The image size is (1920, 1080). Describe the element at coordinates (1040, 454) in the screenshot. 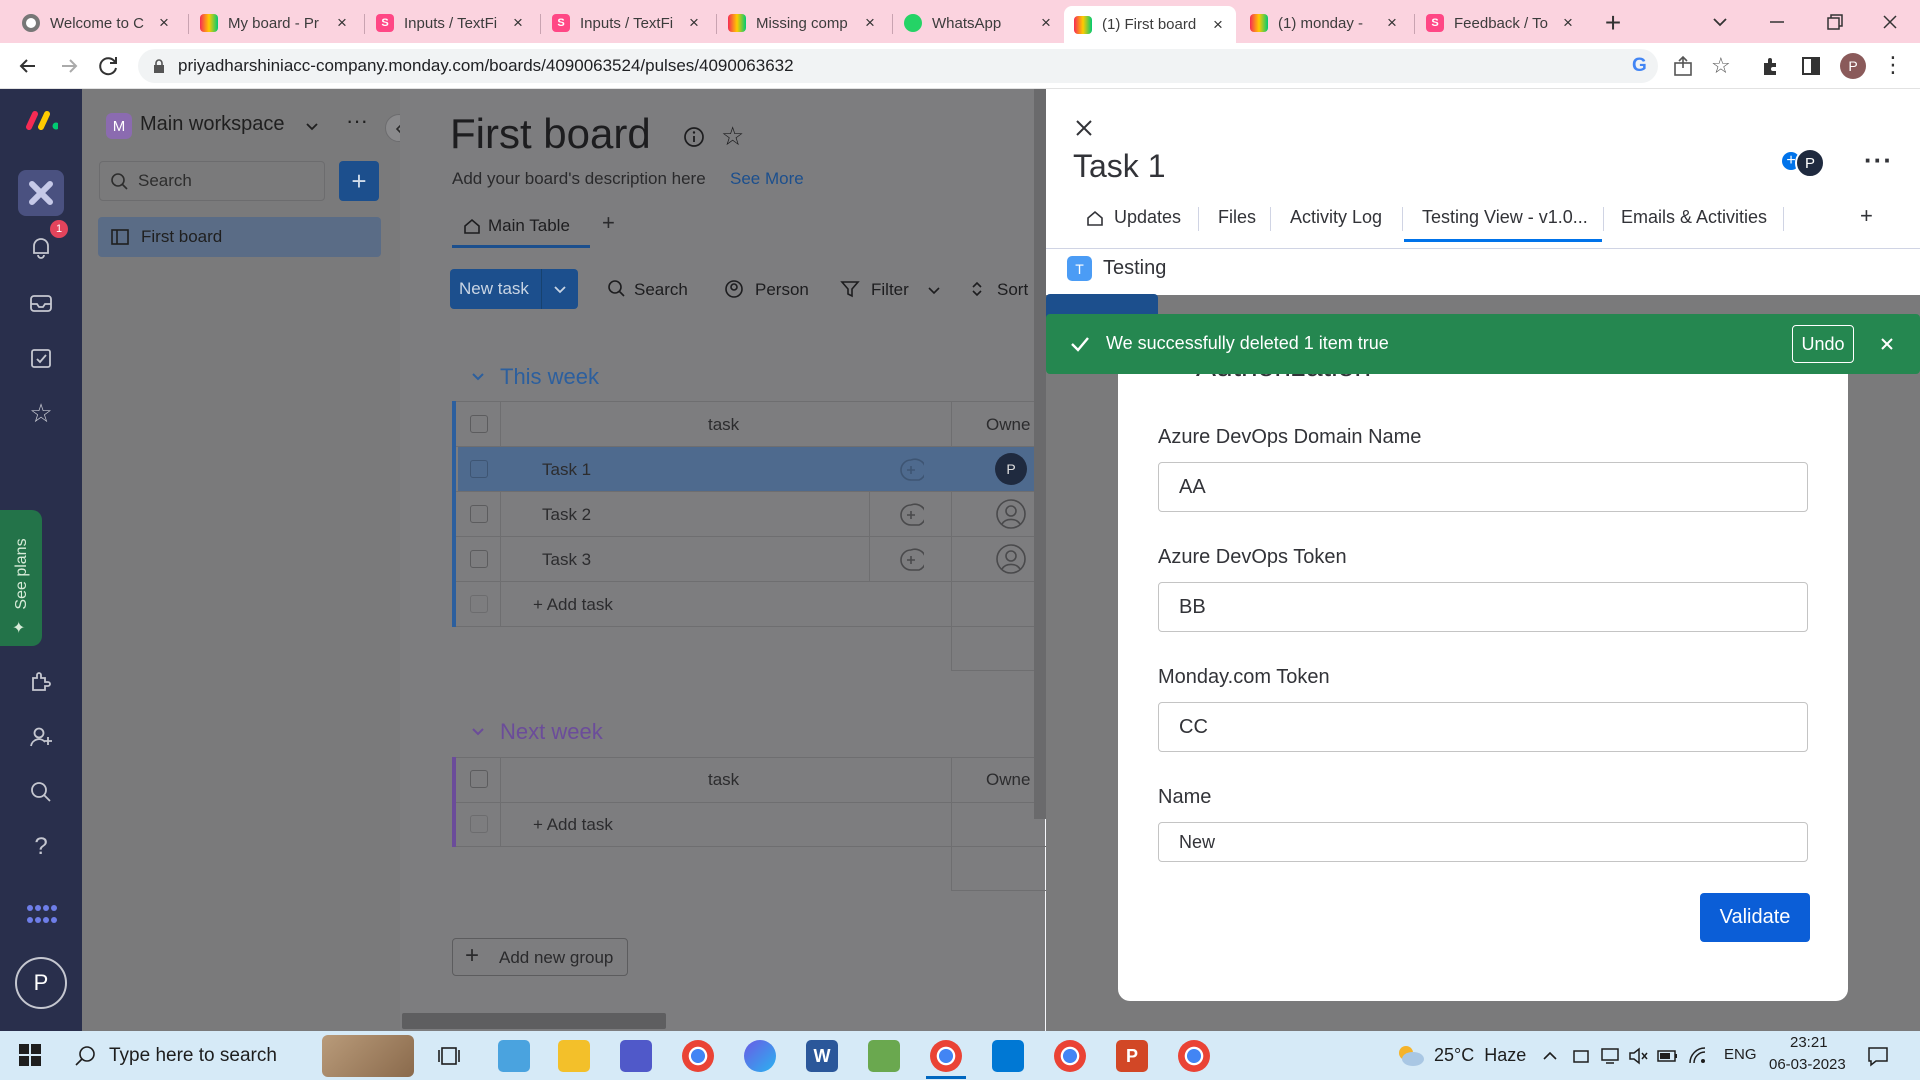

I see `vertical-scrollbar` at that location.